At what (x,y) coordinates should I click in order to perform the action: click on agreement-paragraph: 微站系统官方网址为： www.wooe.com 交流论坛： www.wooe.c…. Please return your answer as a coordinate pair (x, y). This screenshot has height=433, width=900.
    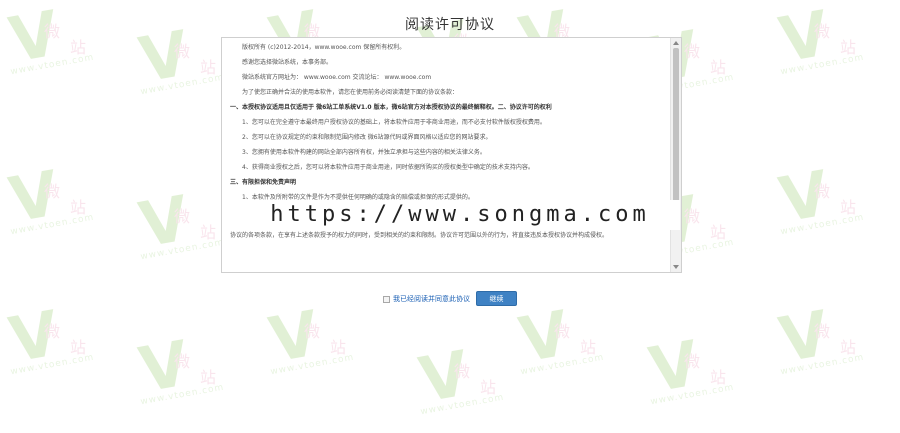
    Looking at the image, I should click on (337, 77).